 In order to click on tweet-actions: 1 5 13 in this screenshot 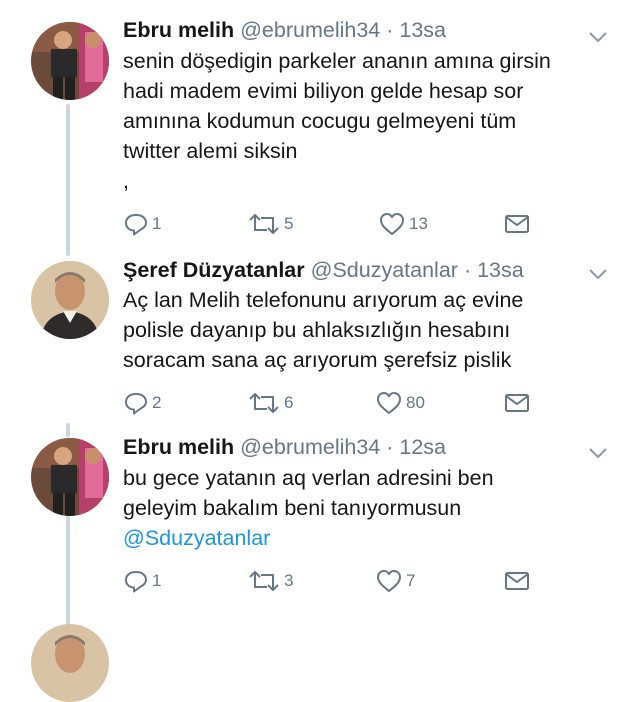, I will do `click(333, 224)`.